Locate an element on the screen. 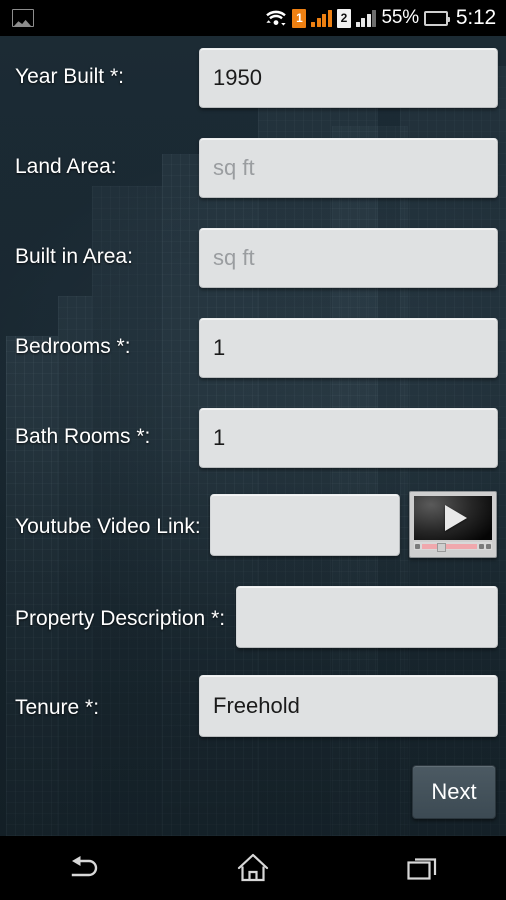 This screenshot has width=506, height=900. navigation-bar is located at coordinates (253, 868).